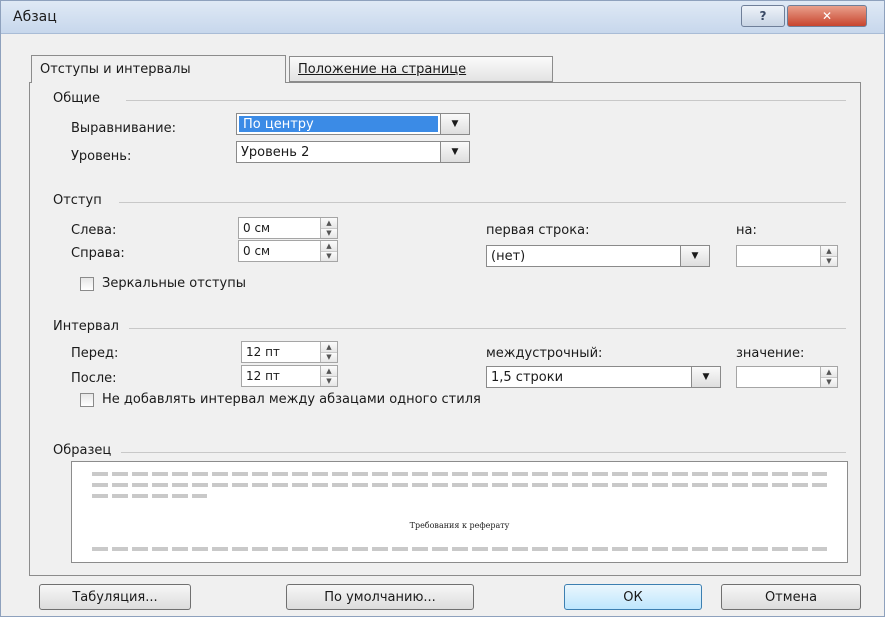 This screenshot has height=617, width=885. What do you see at coordinates (87, 284) in the screenshot?
I see `mirror-indents-checkbox` at bounding box center [87, 284].